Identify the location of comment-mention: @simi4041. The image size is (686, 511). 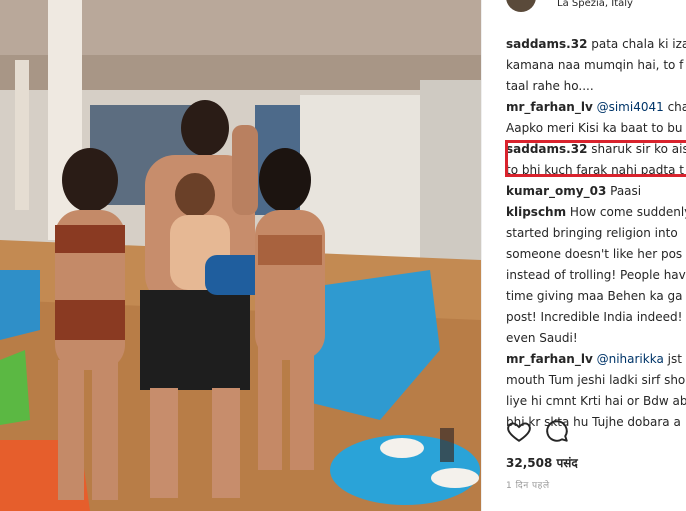
(628, 107).